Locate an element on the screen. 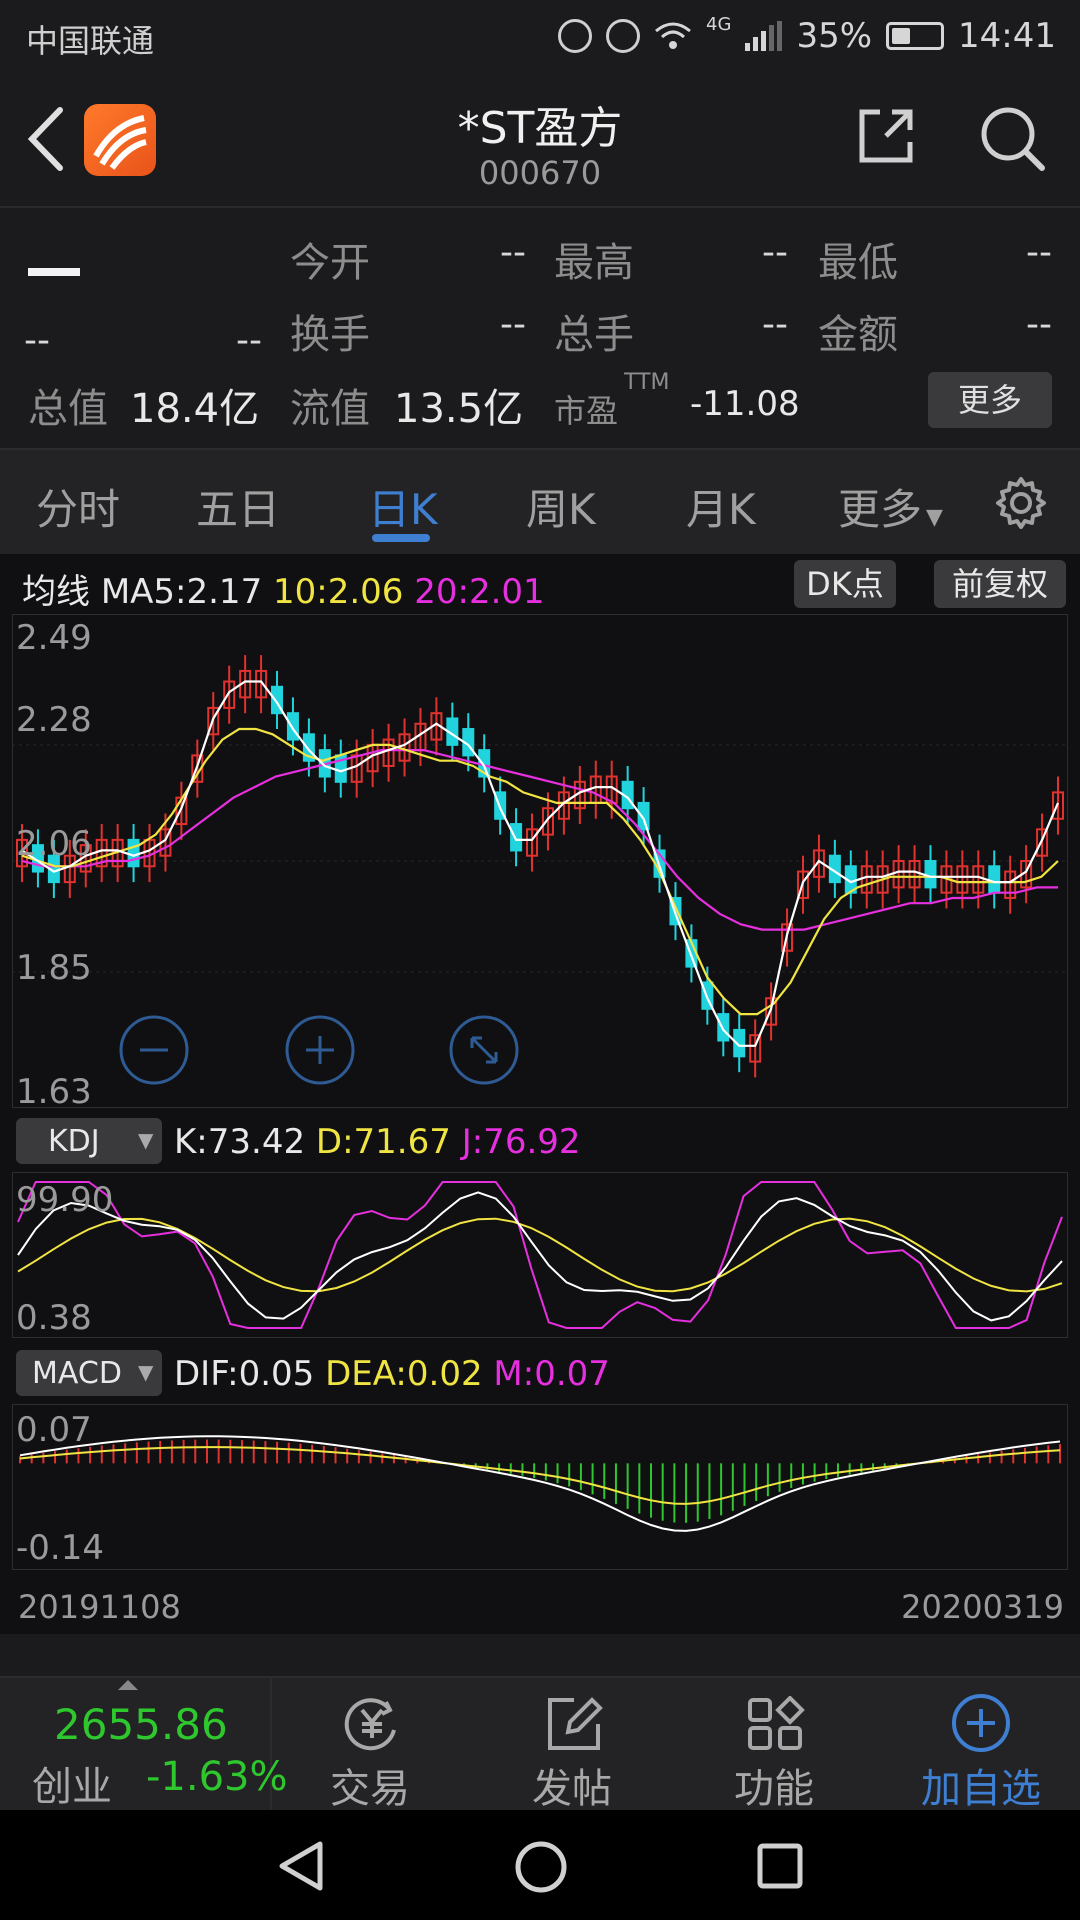 The height and width of the screenshot is (1920, 1080). price-placeholder is located at coordinates (54, 272).